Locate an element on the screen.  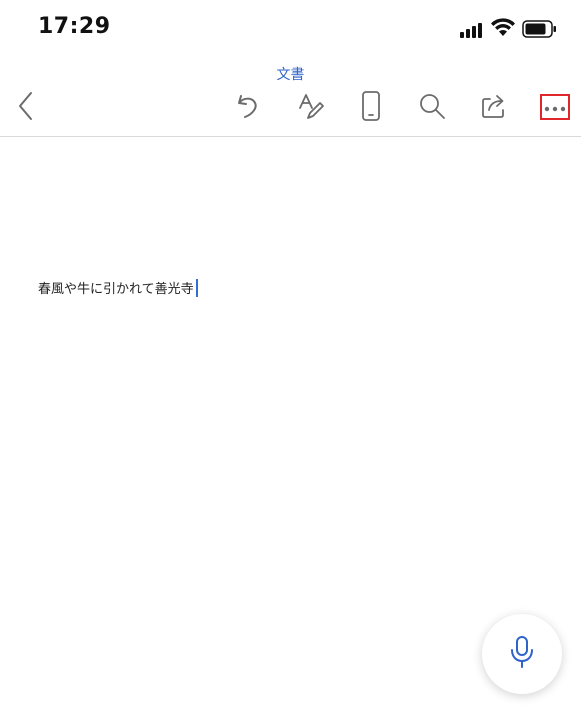
document-title: 文書 is located at coordinates (290, 75).